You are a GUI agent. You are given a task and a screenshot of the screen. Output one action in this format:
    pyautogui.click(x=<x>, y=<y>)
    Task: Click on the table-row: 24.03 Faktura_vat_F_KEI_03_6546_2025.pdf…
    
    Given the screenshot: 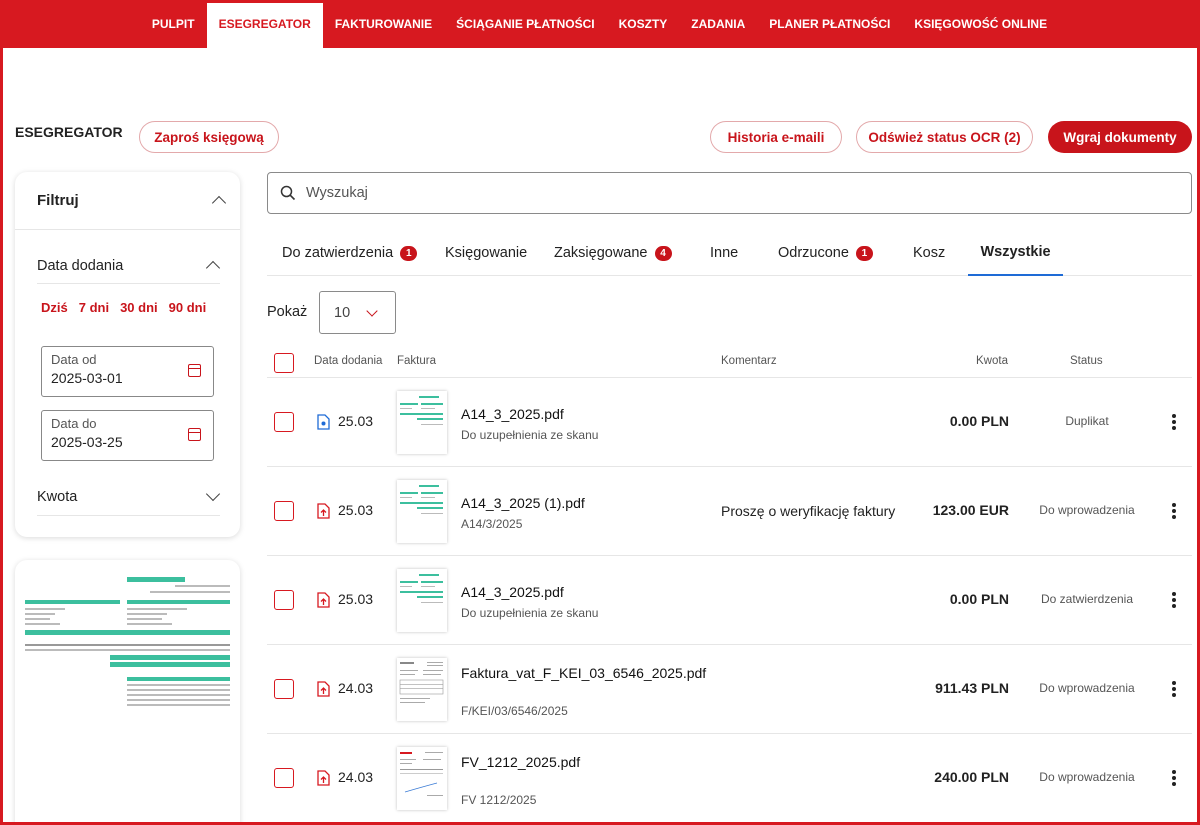 What is the action you would take?
    pyautogui.click(x=729, y=689)
    